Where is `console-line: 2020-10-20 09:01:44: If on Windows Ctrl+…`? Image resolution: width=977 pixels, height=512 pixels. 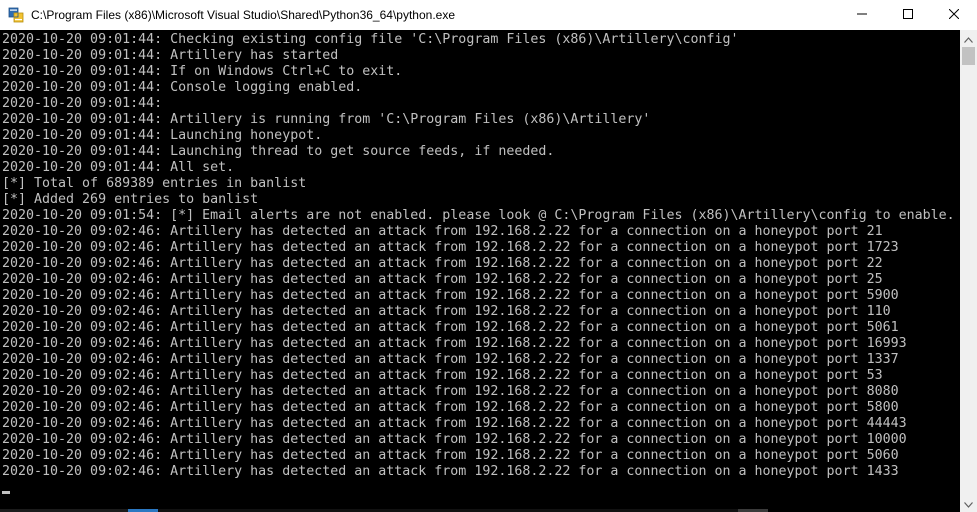
console-line: 2020-10-20 09:01:44: If on Windows Ctrl+… is located at coordinates (202, 71).